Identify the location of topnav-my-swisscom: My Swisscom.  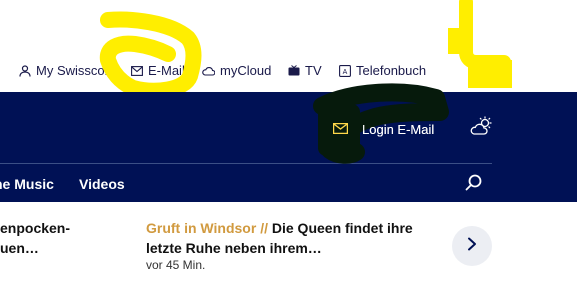
(67, 70).